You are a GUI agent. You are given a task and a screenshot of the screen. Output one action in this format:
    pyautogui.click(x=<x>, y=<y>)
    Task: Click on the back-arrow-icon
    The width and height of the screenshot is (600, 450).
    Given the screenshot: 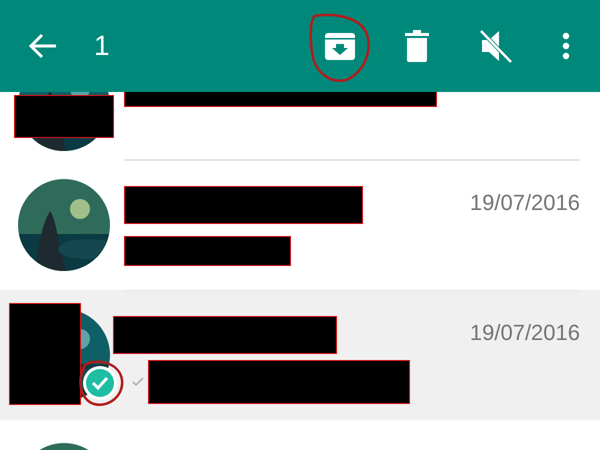 What is the action you would take?
    pyautogui.click(x=43, y=46)
    